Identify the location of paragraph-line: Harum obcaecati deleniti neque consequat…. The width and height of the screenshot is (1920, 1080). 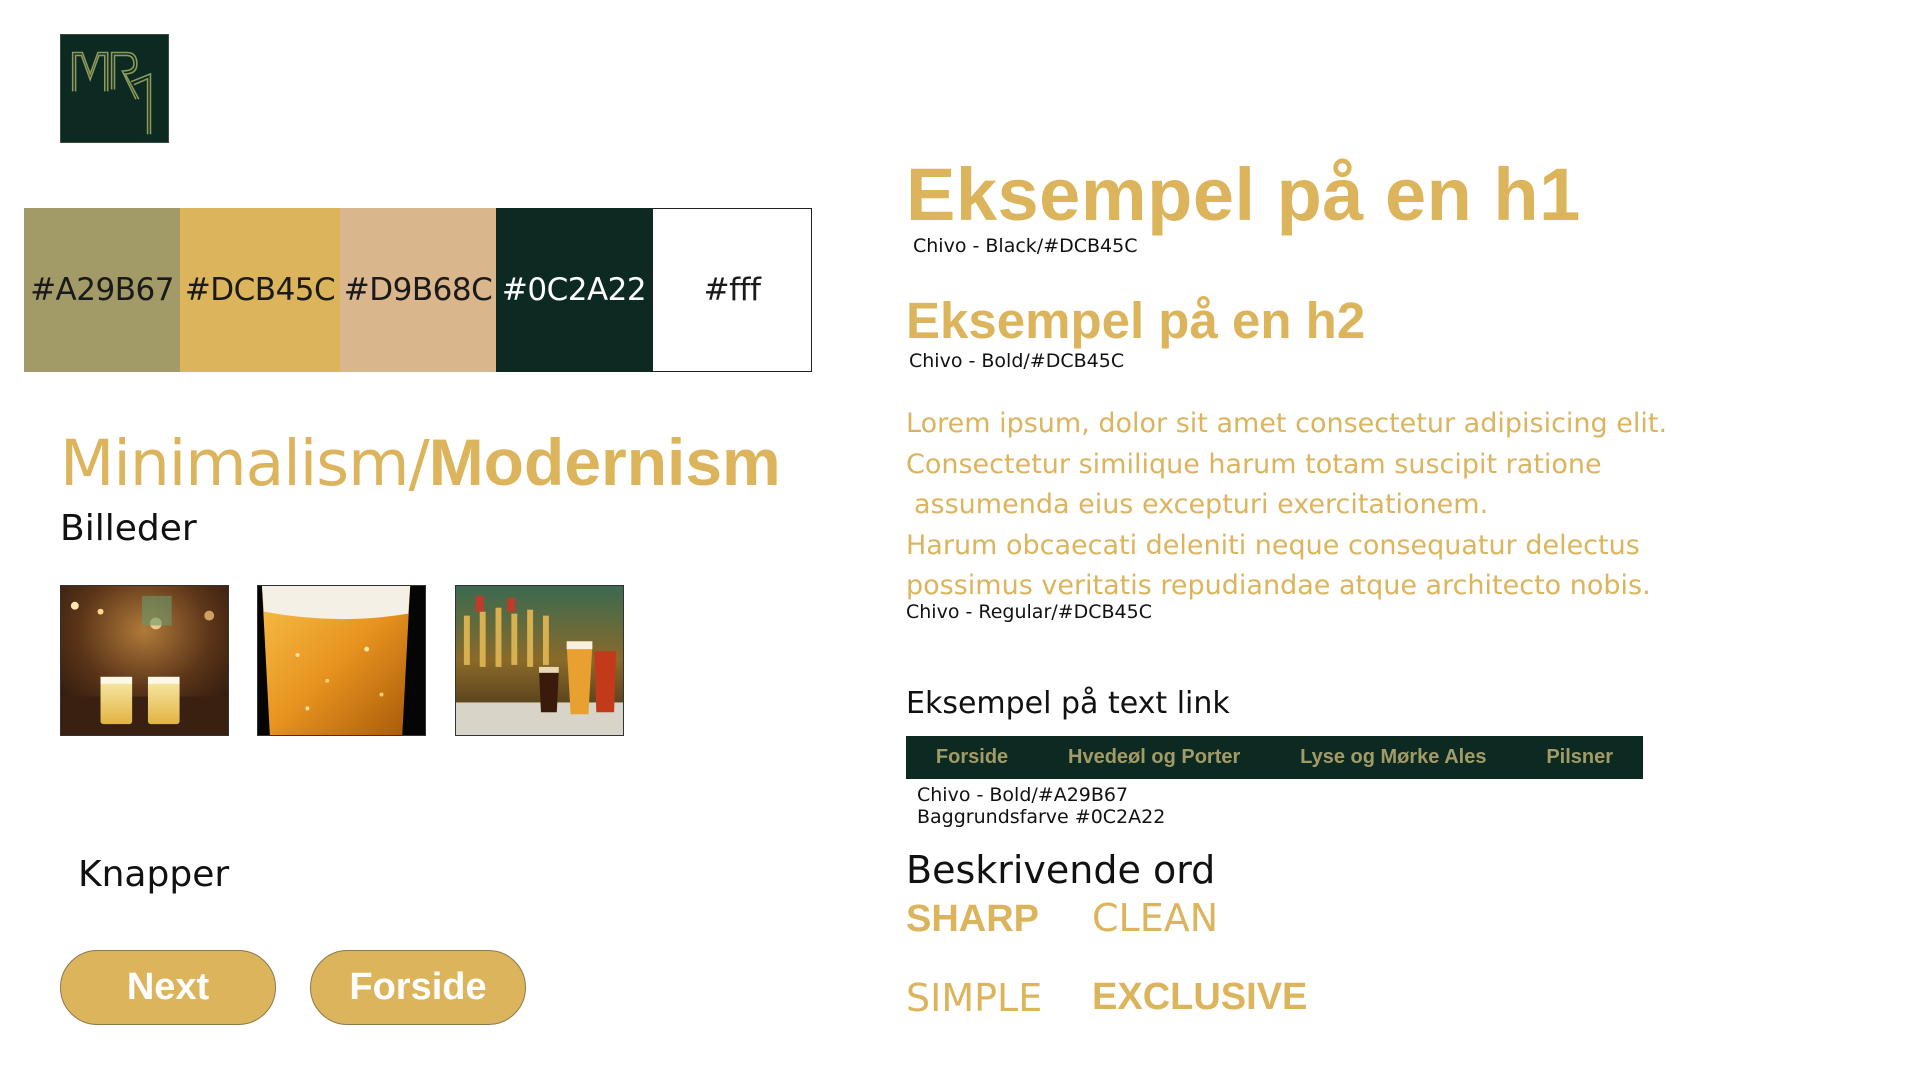
(1273, 545).